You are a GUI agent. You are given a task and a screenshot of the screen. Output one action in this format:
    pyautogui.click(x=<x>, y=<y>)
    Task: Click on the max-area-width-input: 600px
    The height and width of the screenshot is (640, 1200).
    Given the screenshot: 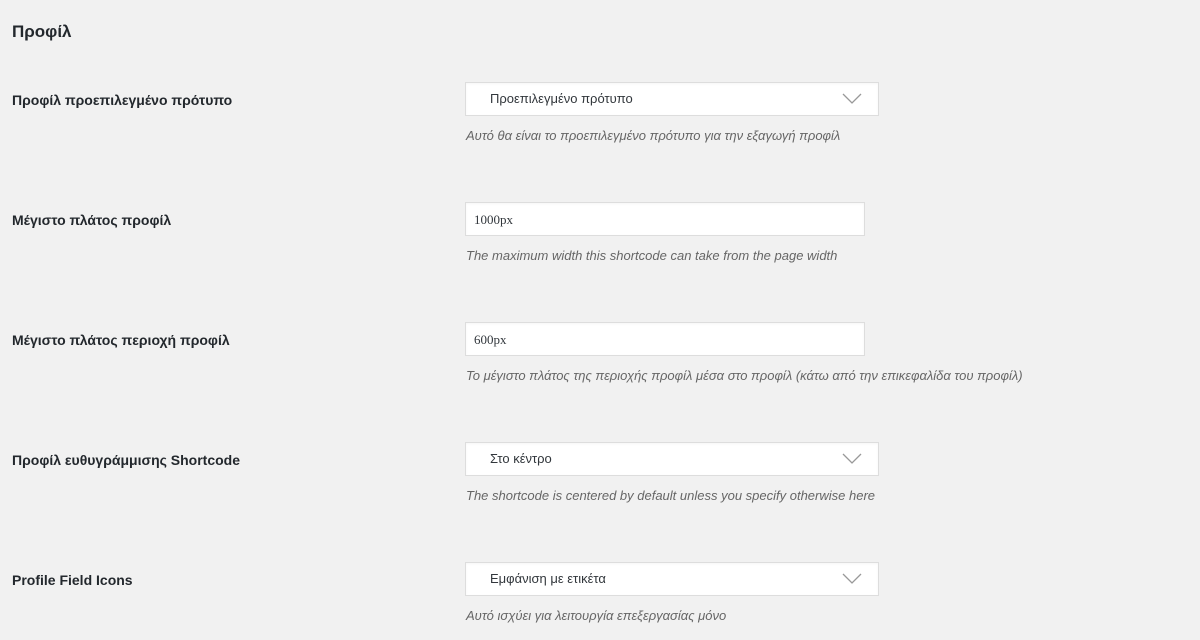 What is the action you would take?
    pyautogui.click(x=665, y=339)
    